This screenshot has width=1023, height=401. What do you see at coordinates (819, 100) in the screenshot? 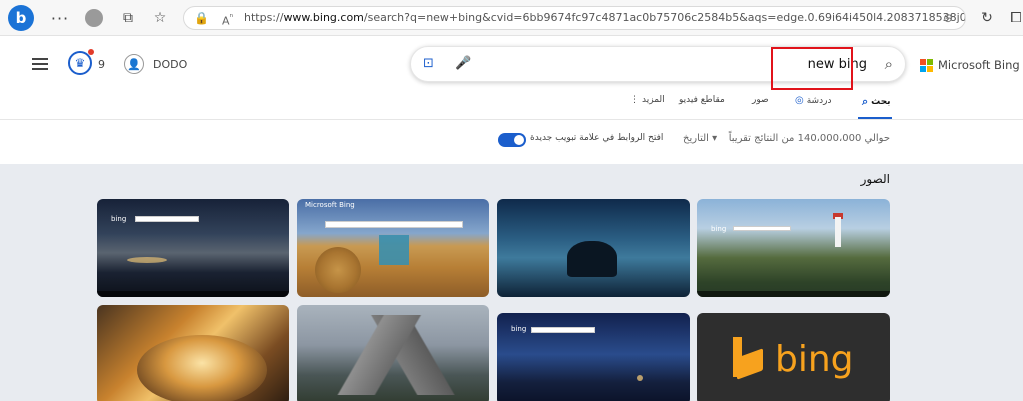
I see `tab-chat-label: دردشة` at bounding box center [819, 100].